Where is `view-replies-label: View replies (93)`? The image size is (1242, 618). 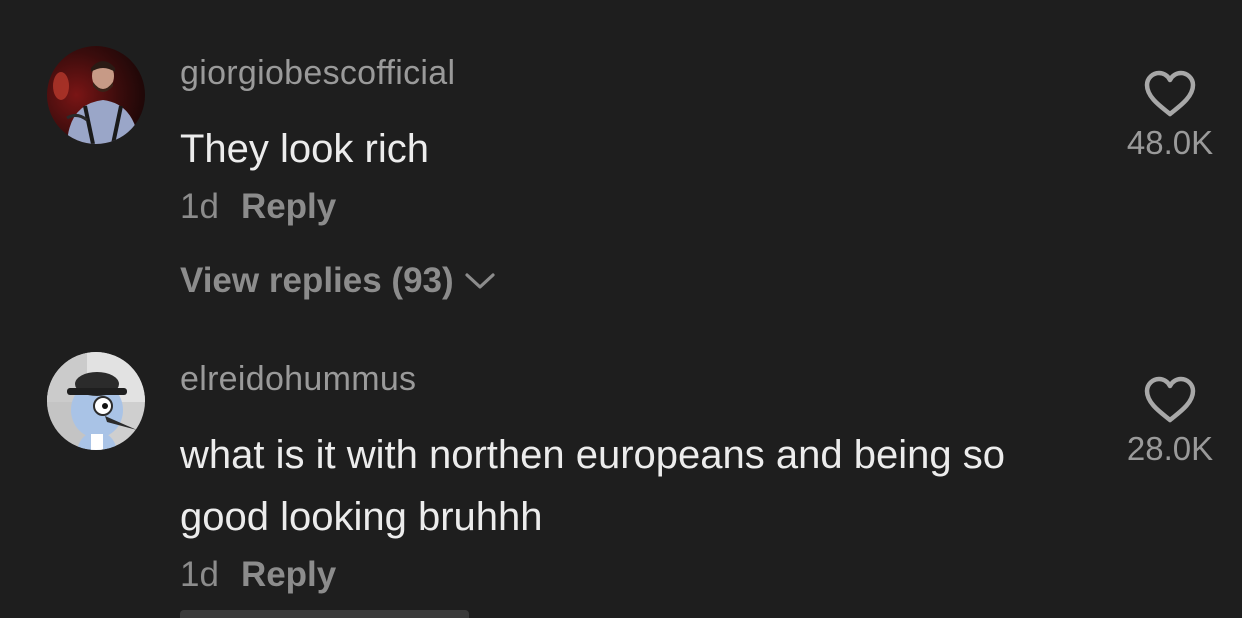
view-replies-label: View replies (93) is located at coordinates (317, 280).